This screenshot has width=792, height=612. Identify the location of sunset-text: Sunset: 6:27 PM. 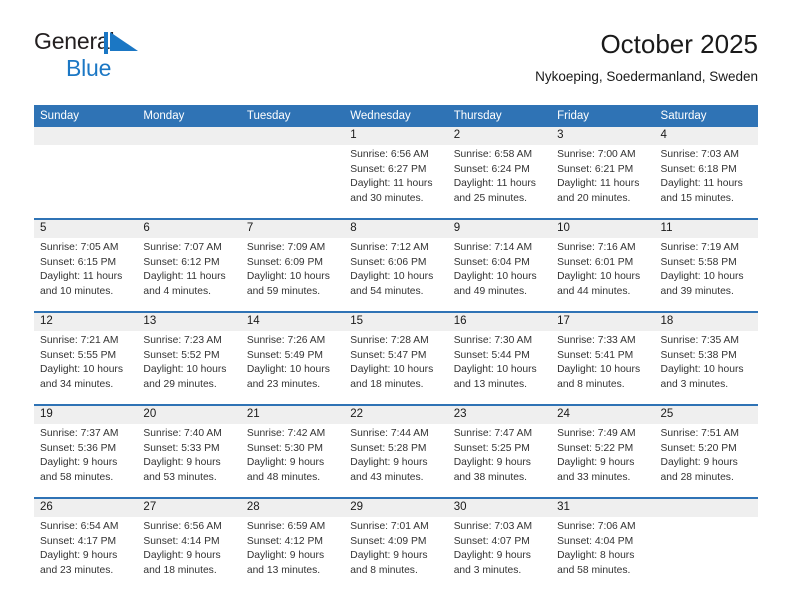
(388, 169).